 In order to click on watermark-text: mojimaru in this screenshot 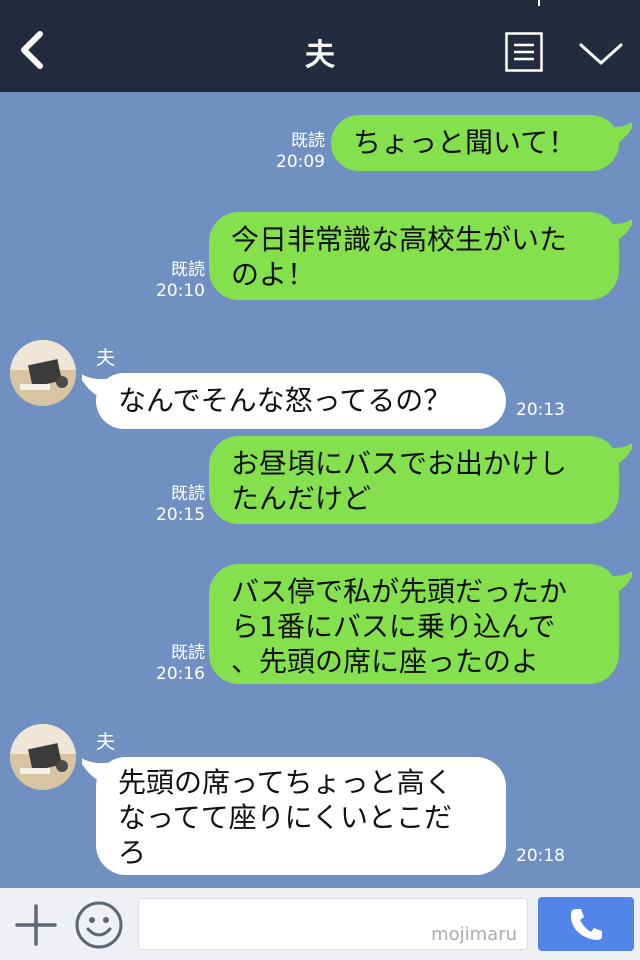, I will do `click(474, 934)`.